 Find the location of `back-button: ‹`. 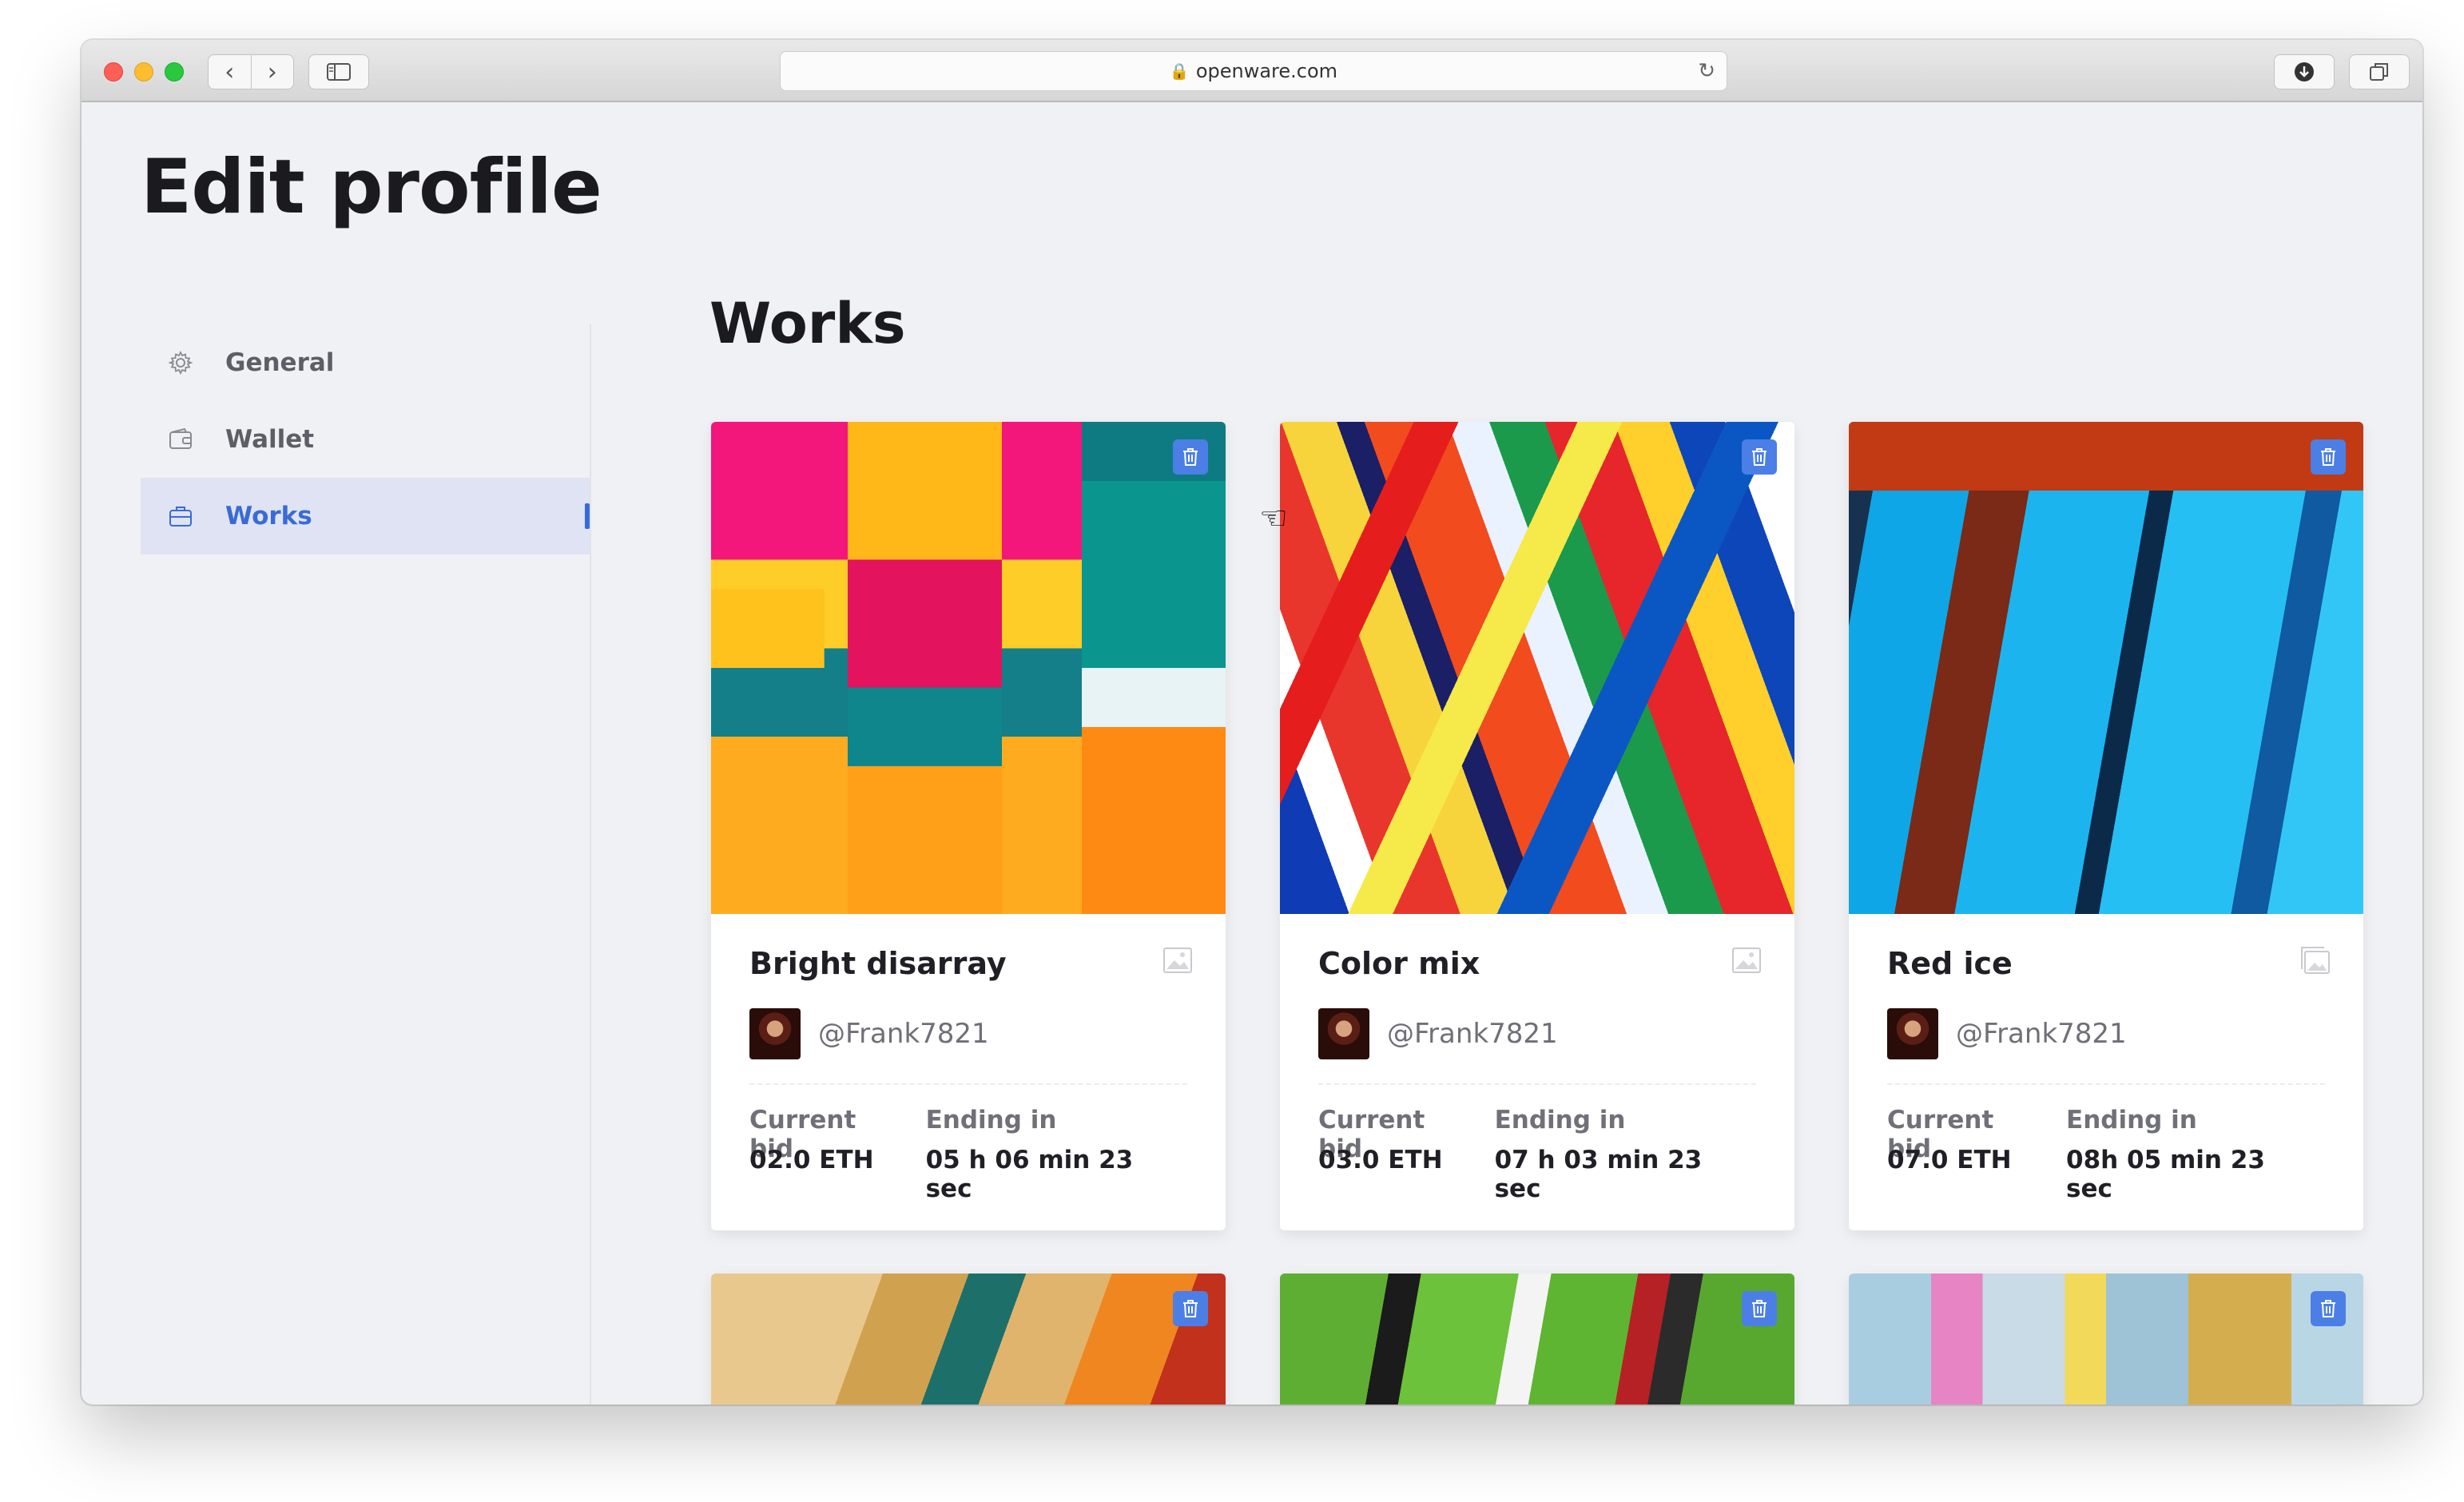

back-button: ‹ is located at coordinates (230, 72).